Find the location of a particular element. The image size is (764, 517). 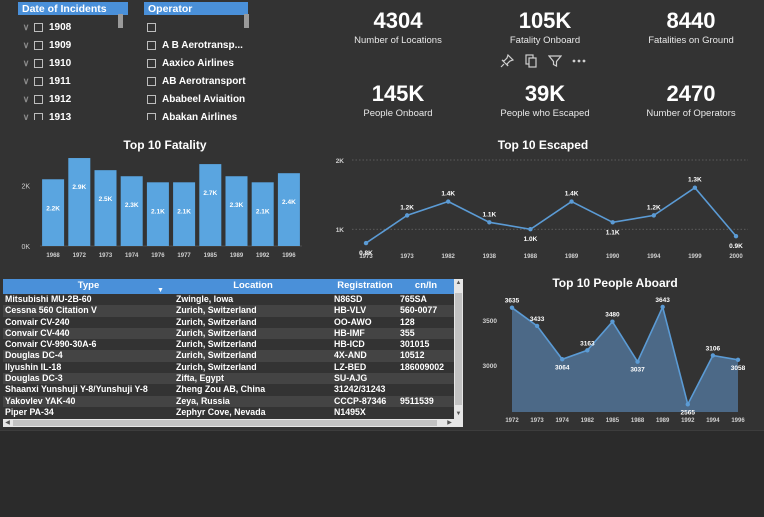

table-horizontal-scrollbar: ◀ ▶ is located at coordinates (228, 423).